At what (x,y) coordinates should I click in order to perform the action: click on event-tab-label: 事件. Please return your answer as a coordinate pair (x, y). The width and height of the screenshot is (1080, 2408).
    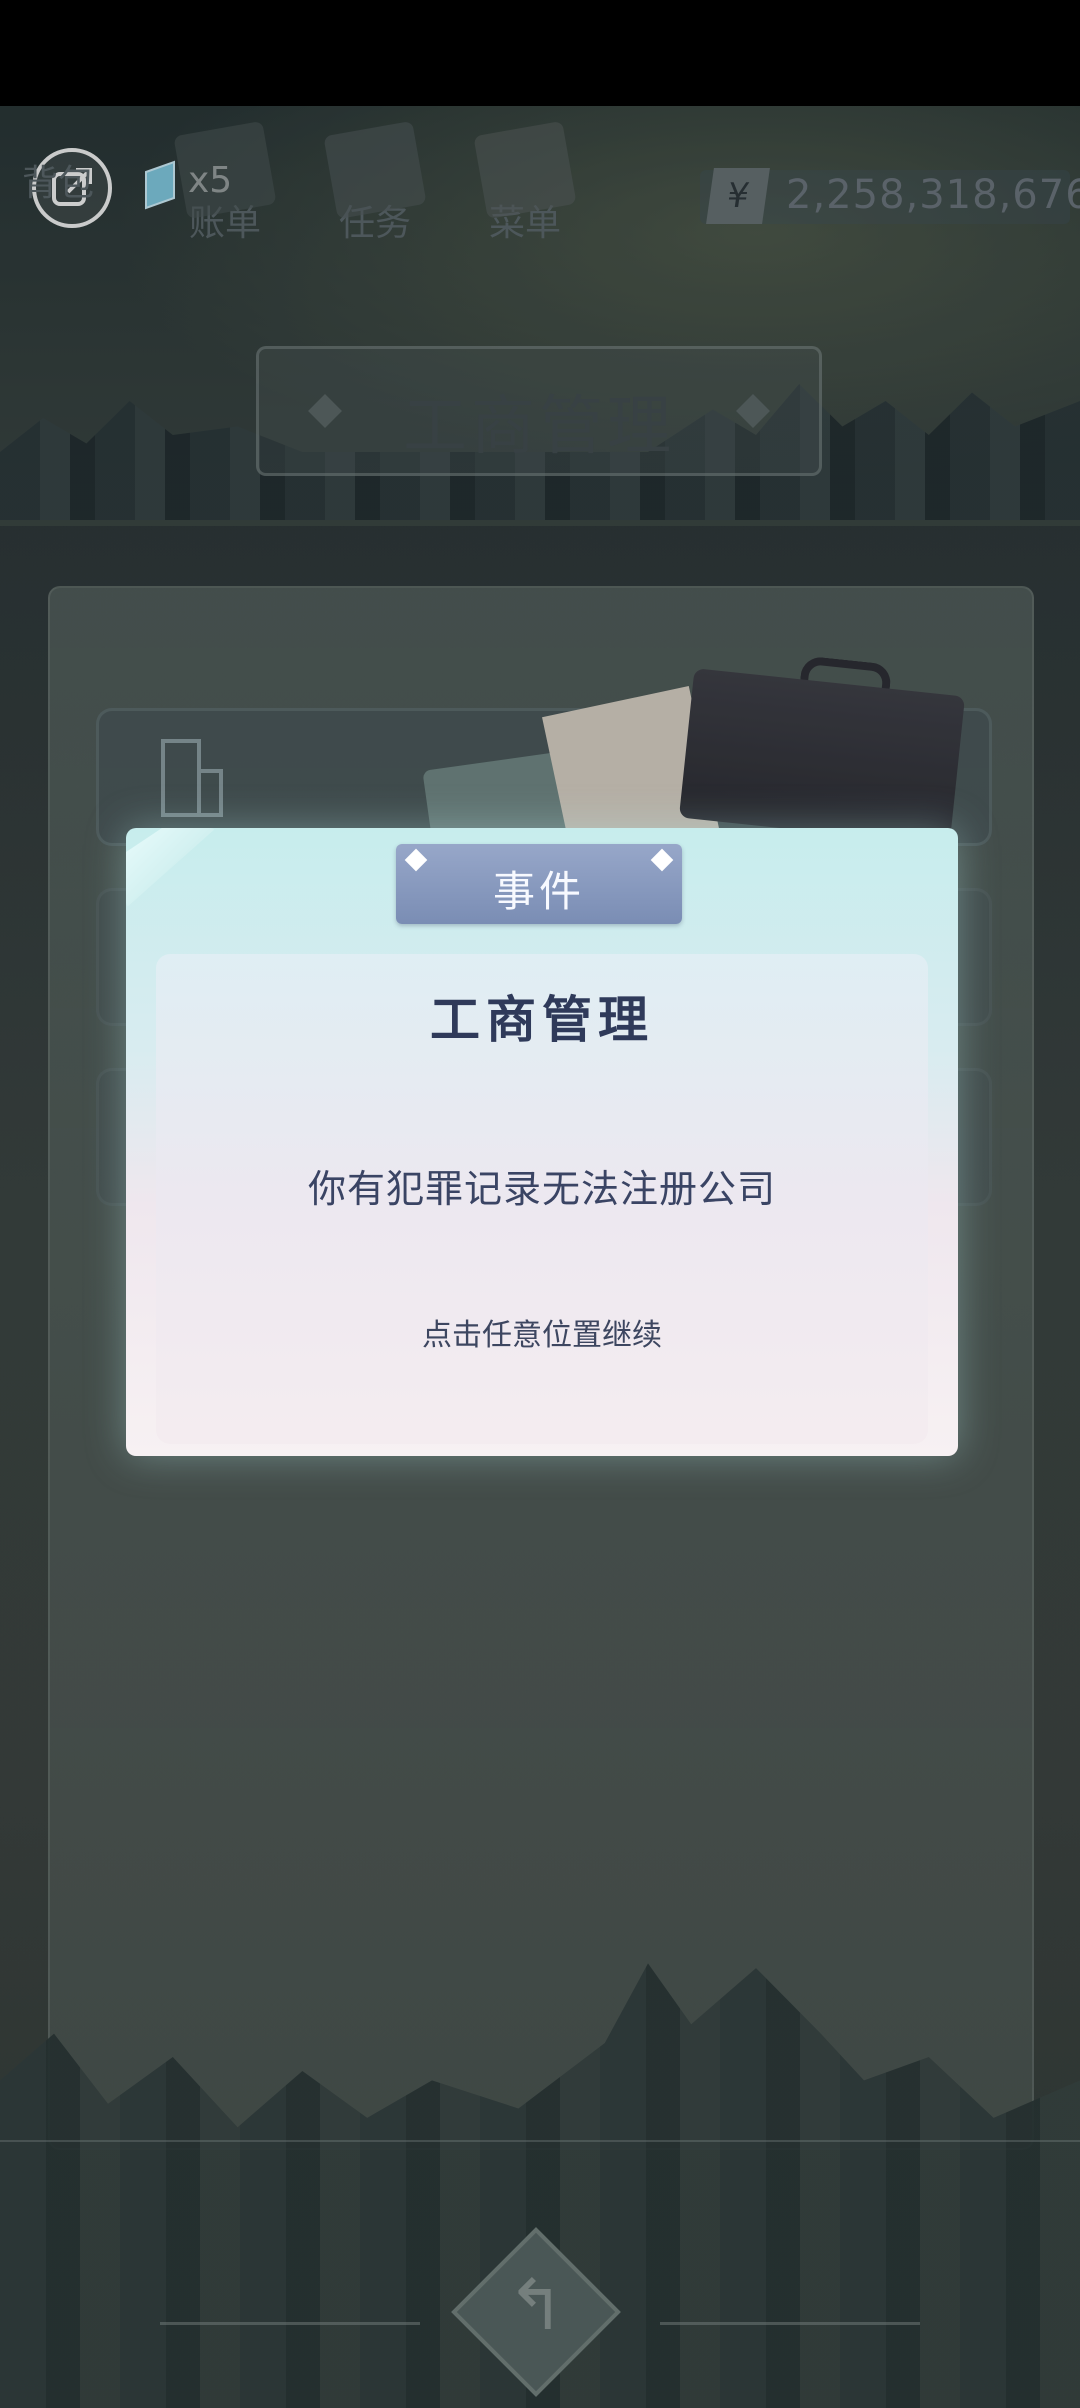
    Looking at the image, I should click on (538, 891).